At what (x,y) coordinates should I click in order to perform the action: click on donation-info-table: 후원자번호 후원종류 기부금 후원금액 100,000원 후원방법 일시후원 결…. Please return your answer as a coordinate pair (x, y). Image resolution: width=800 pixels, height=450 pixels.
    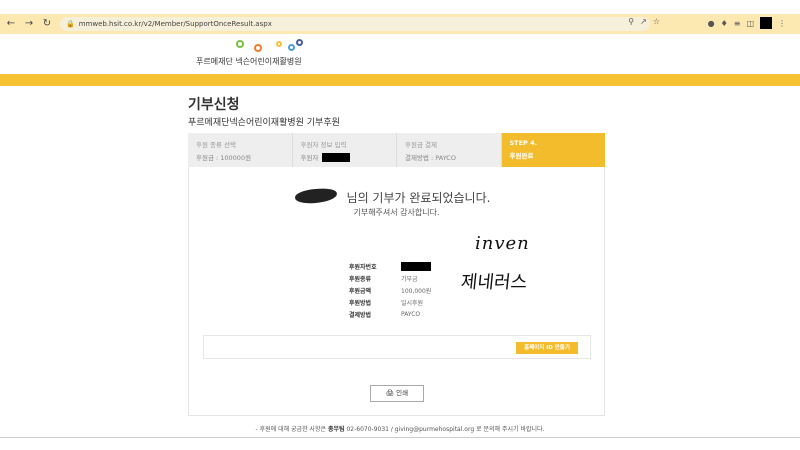
    Looking at the image, I should click on (390, 290).